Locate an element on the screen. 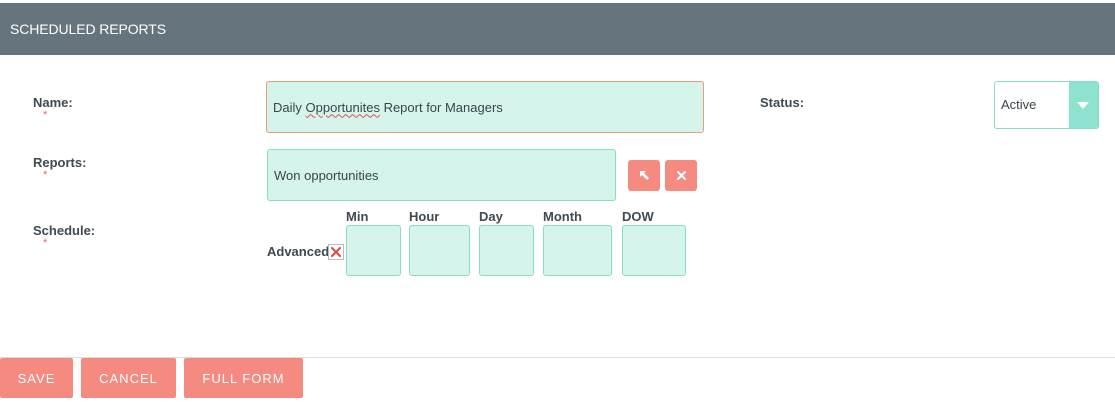 The height and width of the screenshot is (403, 1115). select-report-button is located at coordinates (644, 175).